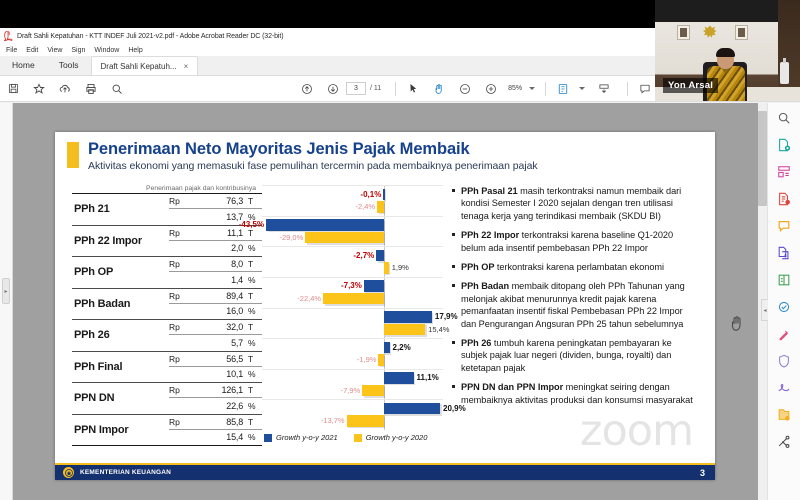 This screenshot has height=500, width=800. I want to click on chart-group: 20,9% -13,7%, so click(363, 414).